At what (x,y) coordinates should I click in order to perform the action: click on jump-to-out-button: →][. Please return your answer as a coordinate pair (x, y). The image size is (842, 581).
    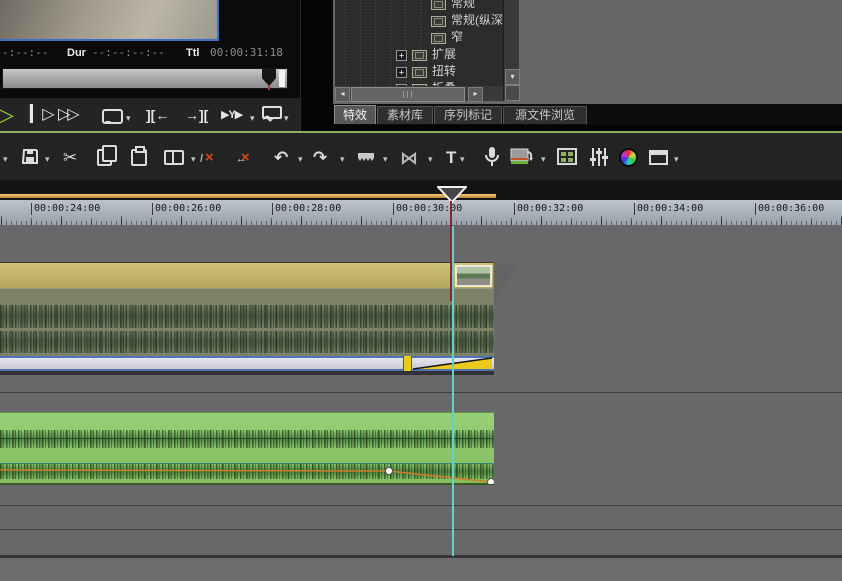
    Looking at the image, I should click on (196, 115).